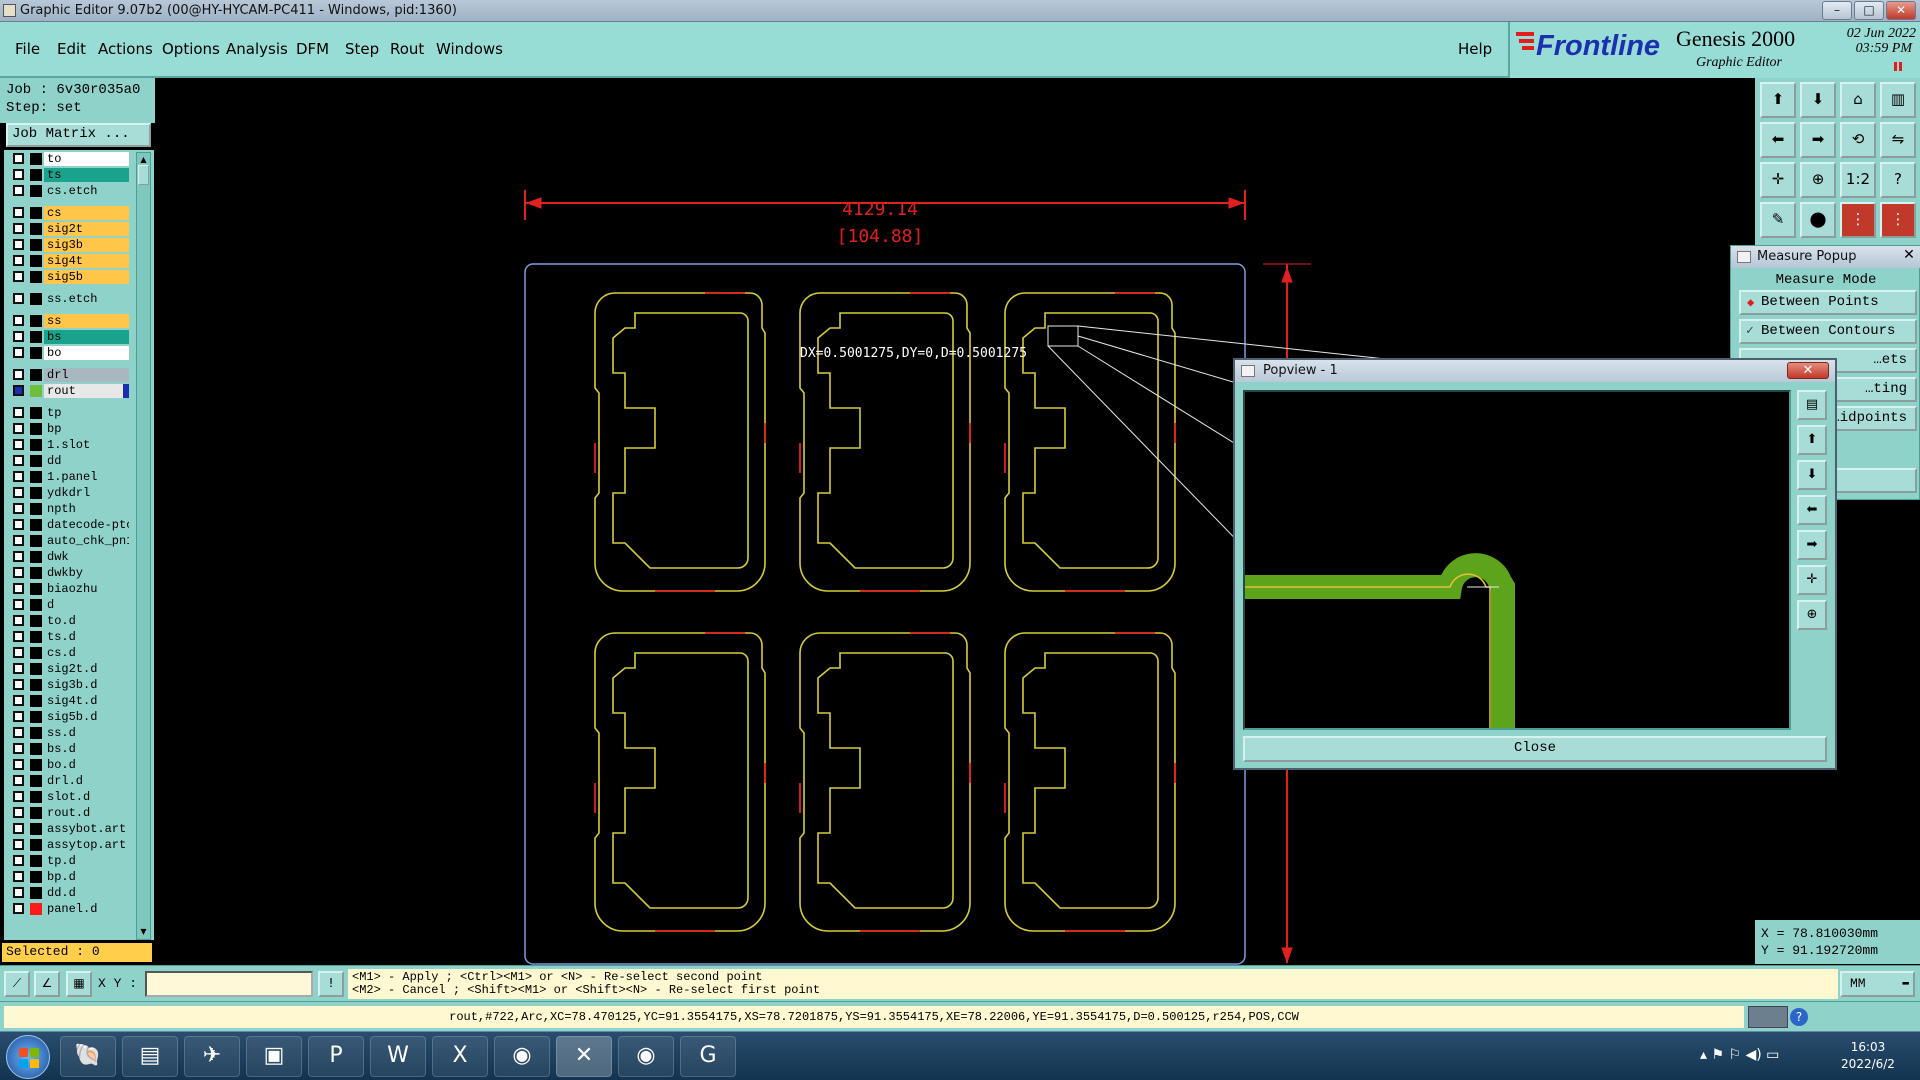  I want to click on layer-row-sig5b: sig5b, so click(68, 277).